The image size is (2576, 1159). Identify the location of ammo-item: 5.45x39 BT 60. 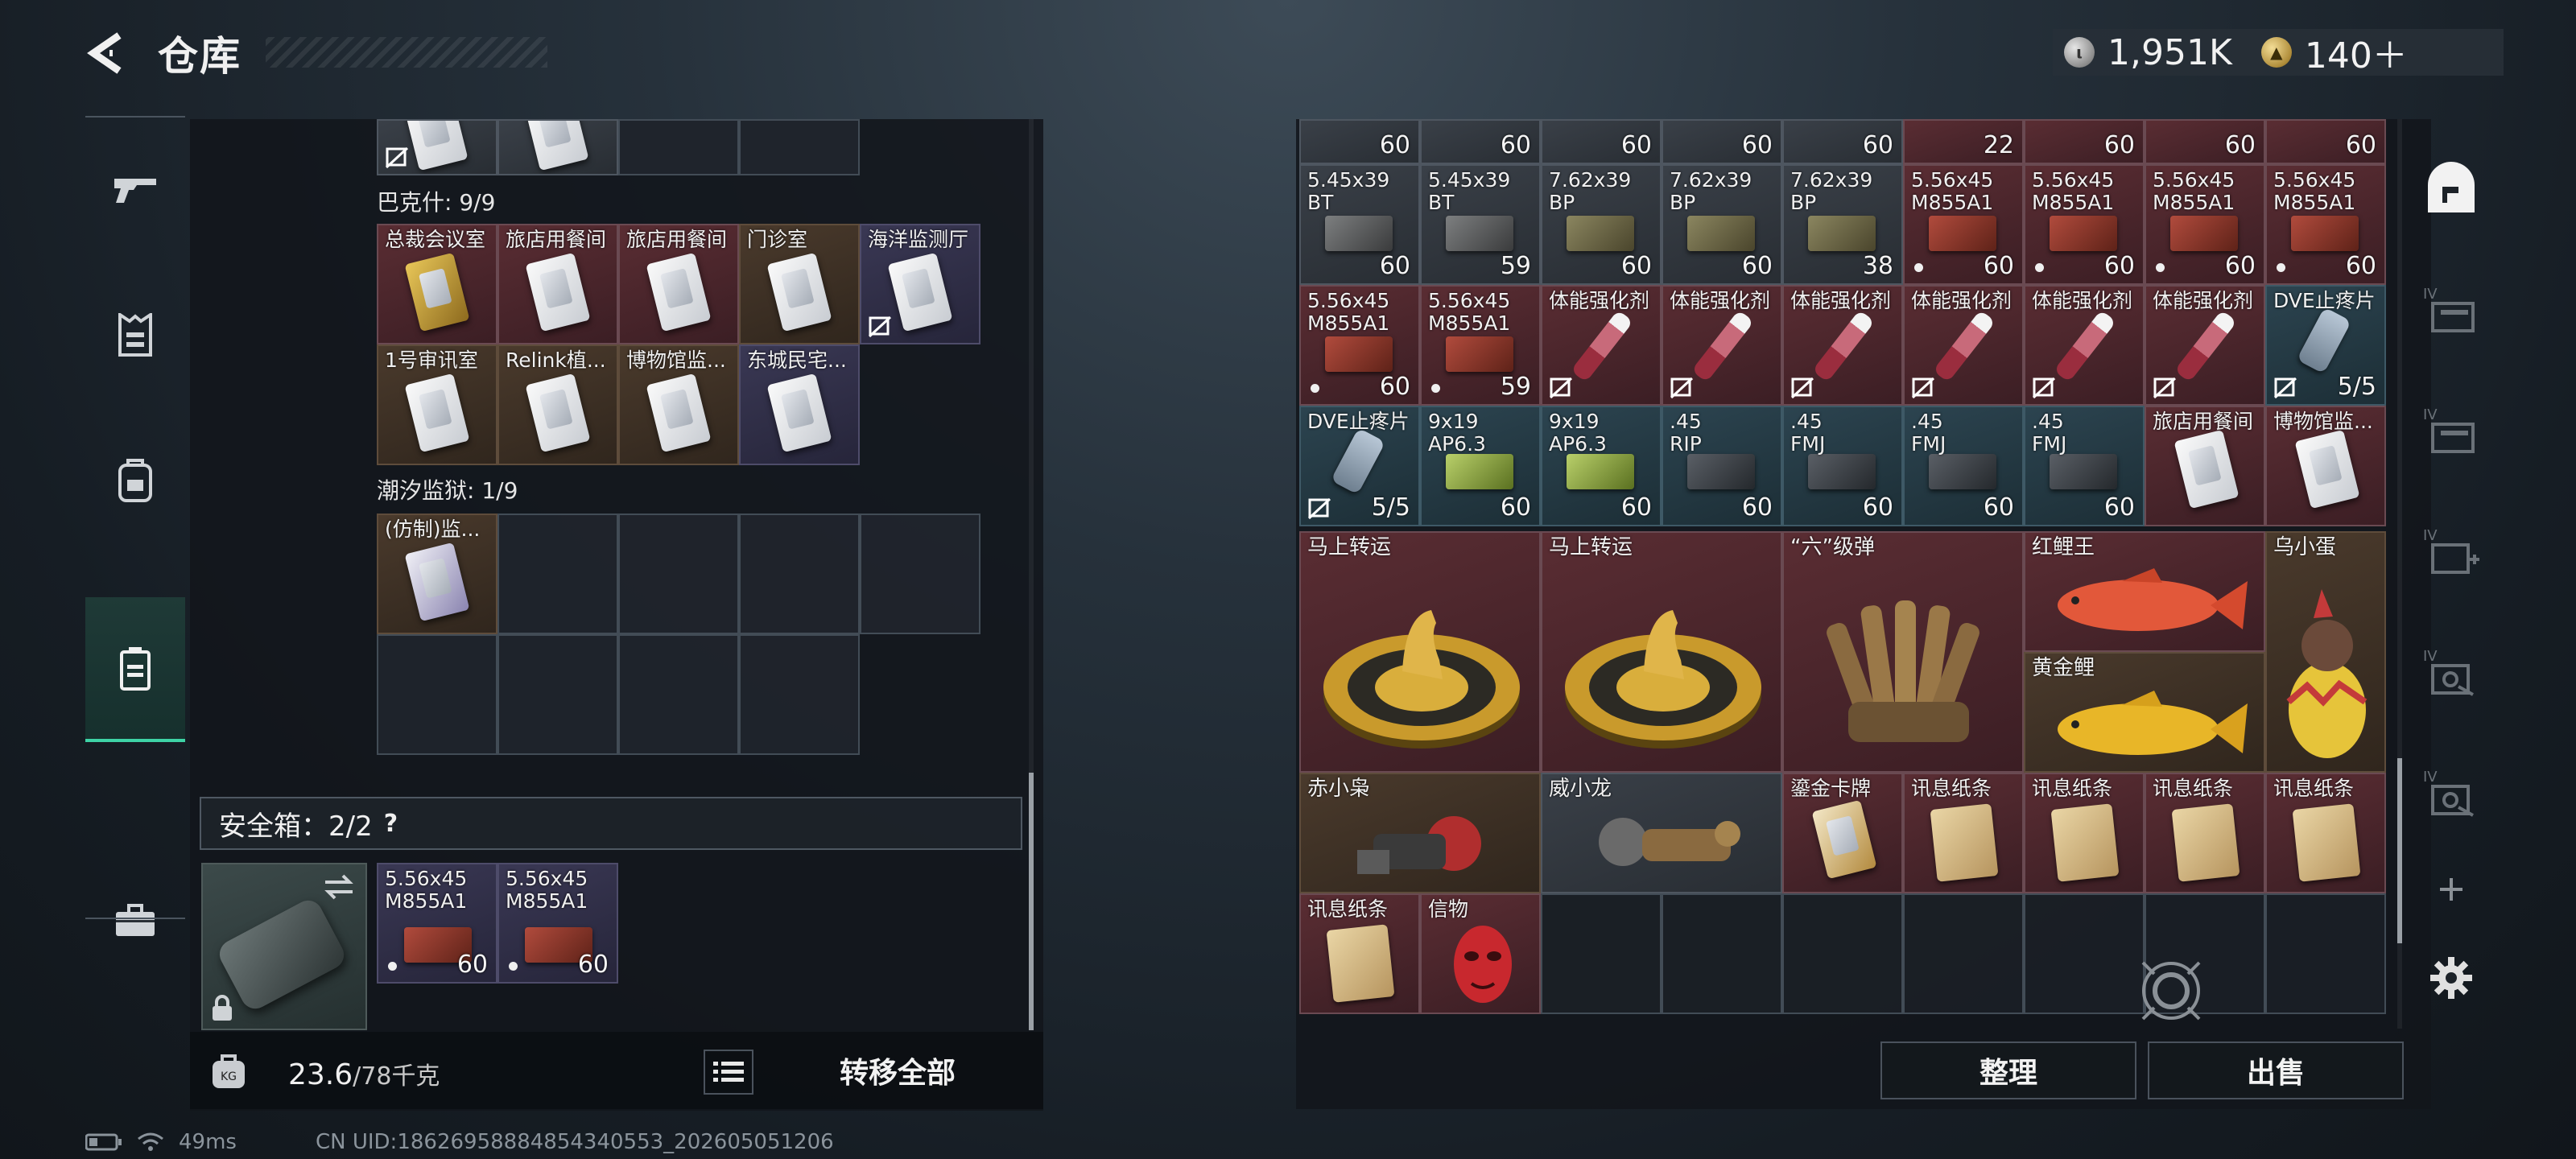
(1359, 224).